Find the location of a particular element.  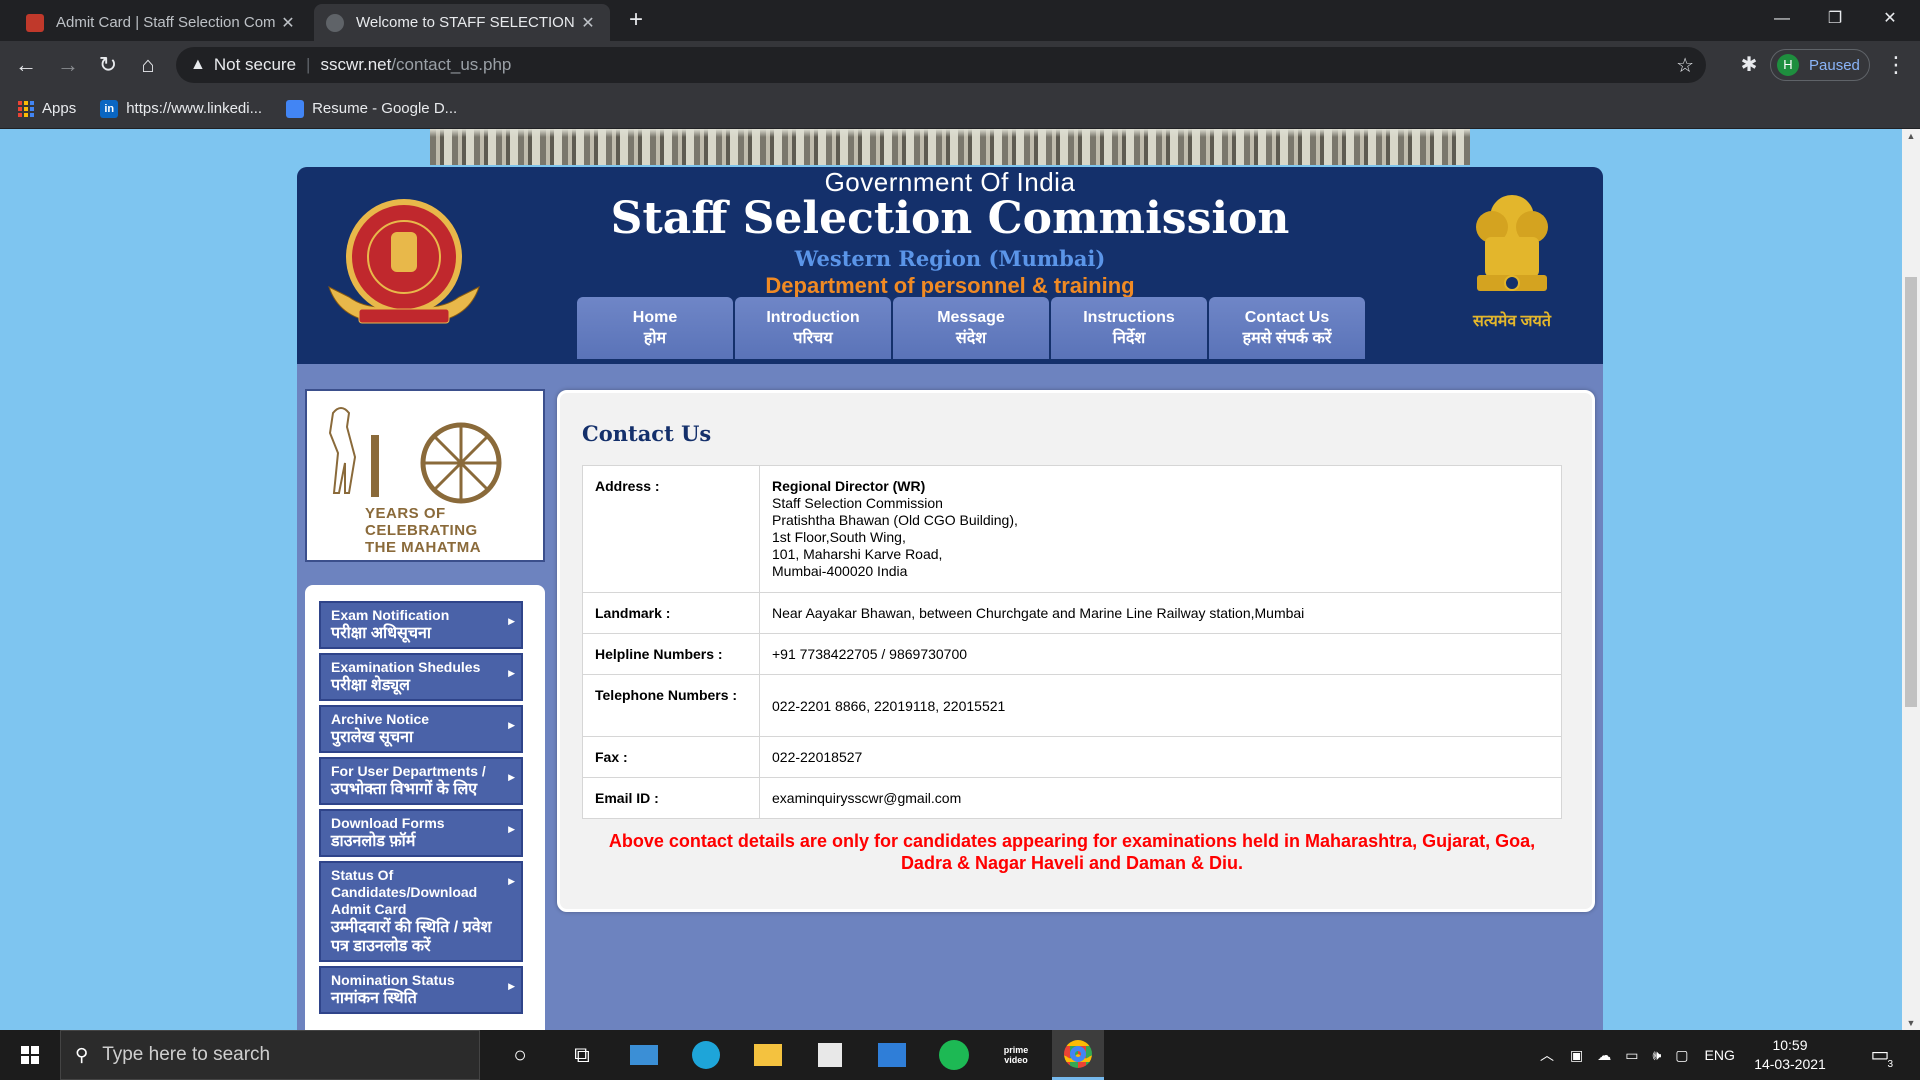

page-scrollbar: ▲ ▼ is located at coordinates (1911, 579).